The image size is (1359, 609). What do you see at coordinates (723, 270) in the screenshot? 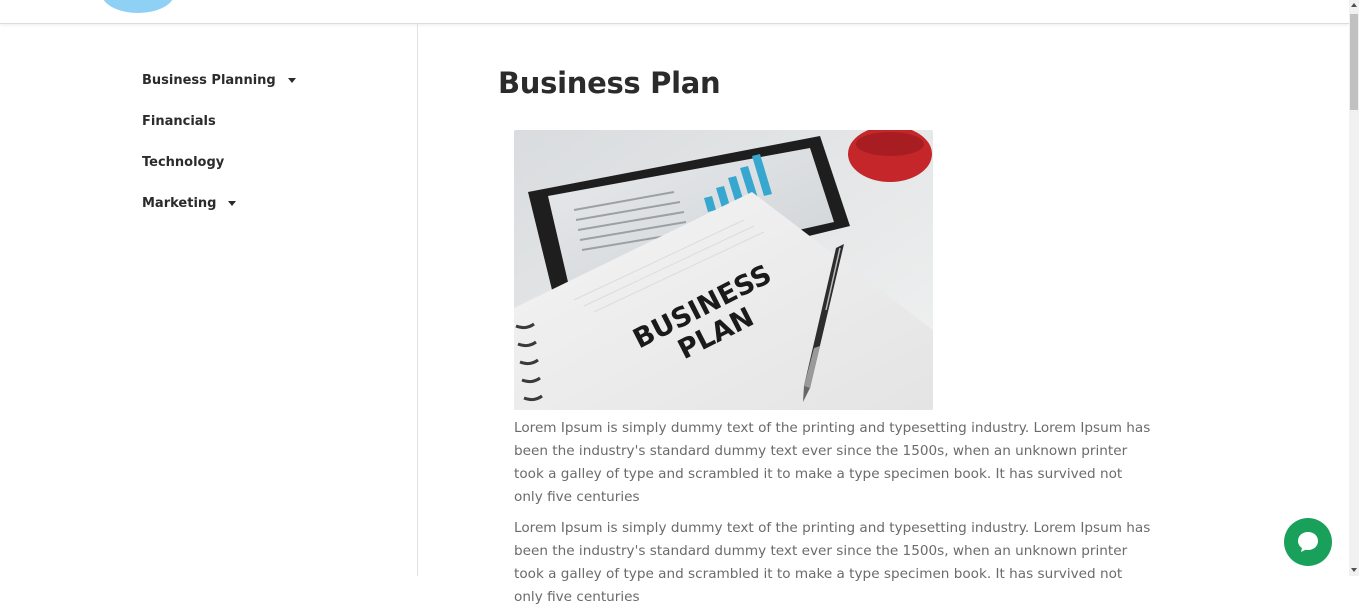
I see `business-plan-image: BUSINESS PLAN` at bounding box center [723, 270].